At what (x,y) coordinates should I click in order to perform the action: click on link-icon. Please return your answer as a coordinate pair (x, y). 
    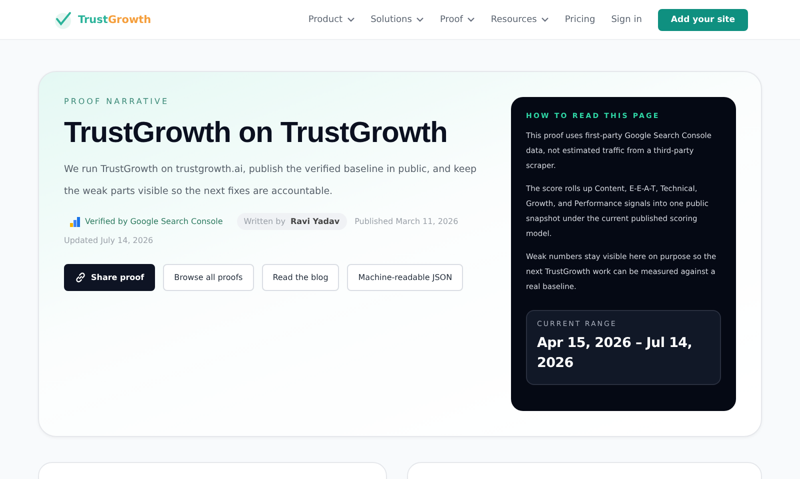
    Looking at the image, I should click on (80, 277).